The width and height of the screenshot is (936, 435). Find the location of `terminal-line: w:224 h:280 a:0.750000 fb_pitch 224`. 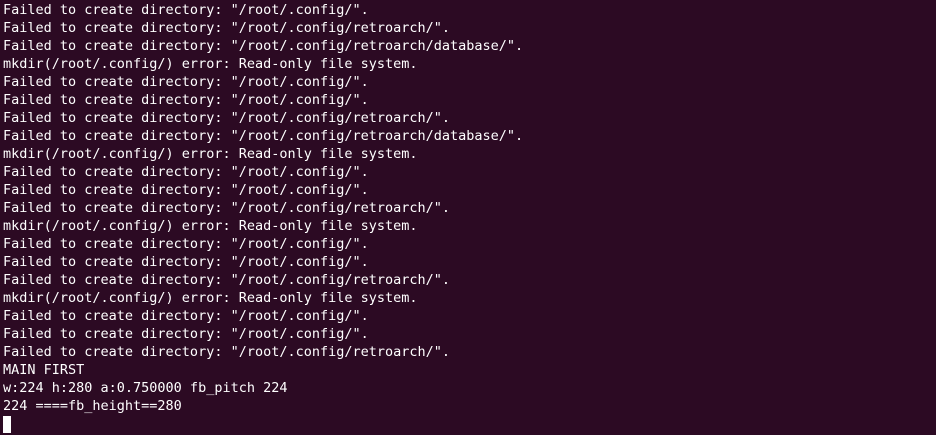

terminal-line: w:224 h:280 a:0.750000 fb_pitch 224 is located at coordinates (145, 388).